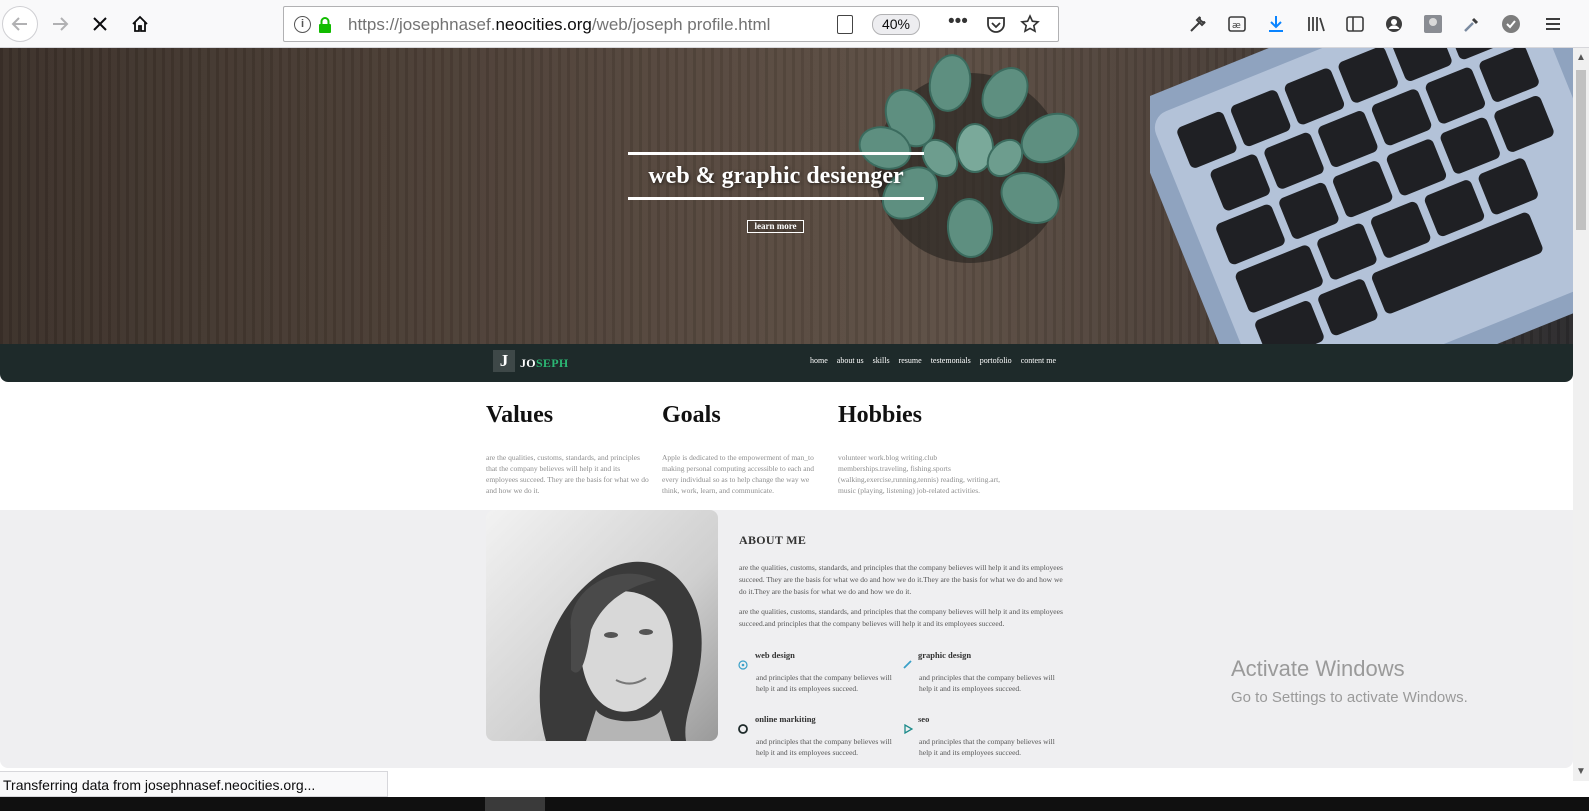 The width and height of the screenshot is (1589, 811). What do you see at coordinates (1318, 668) in the screenshot?
I see `activate-windows-title: Activate Windows` at bounding box center [1318, 668].